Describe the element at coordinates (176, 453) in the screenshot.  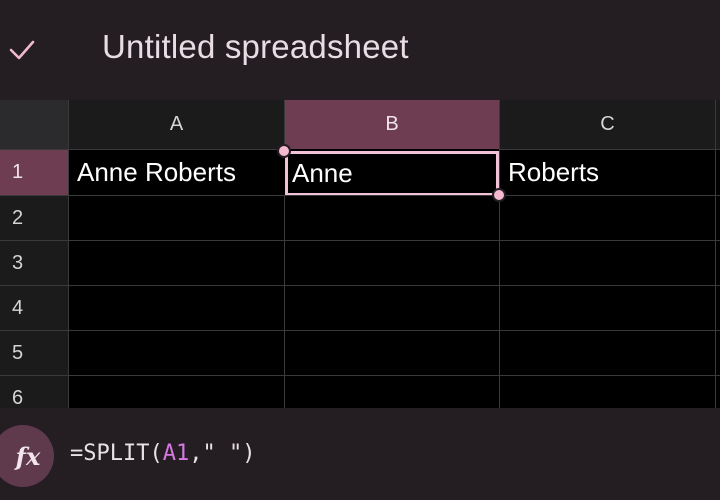
I see `formula-cell-reference: A1` at that location.